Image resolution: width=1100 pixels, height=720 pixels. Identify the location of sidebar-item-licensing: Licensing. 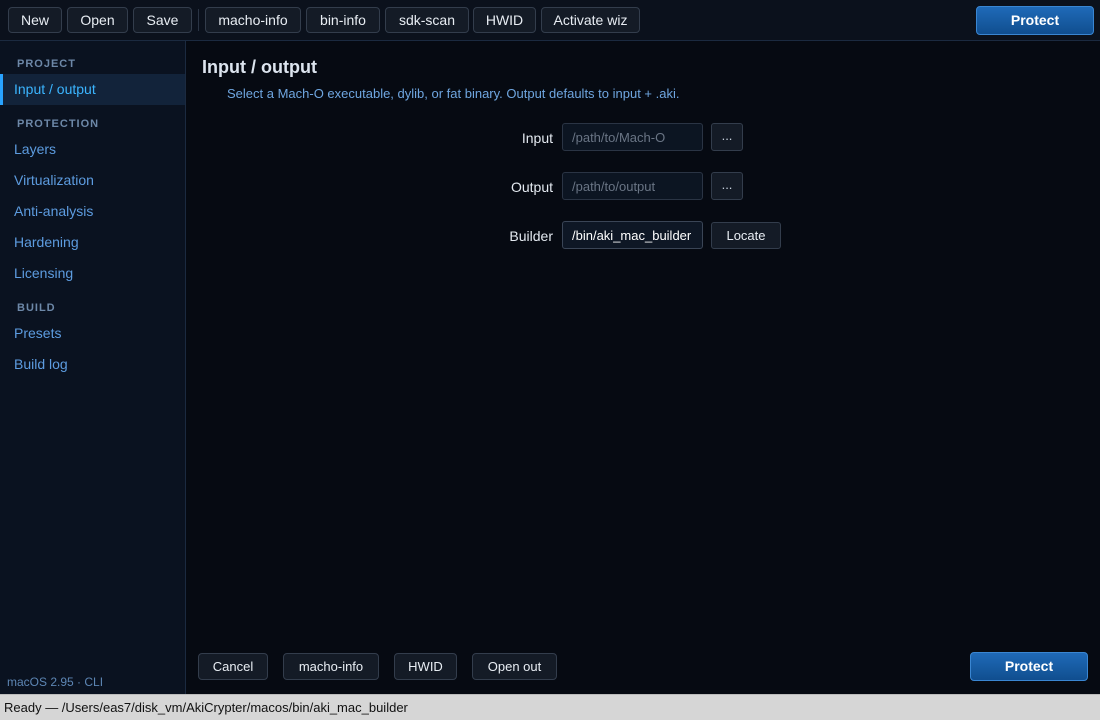
(92, 273).